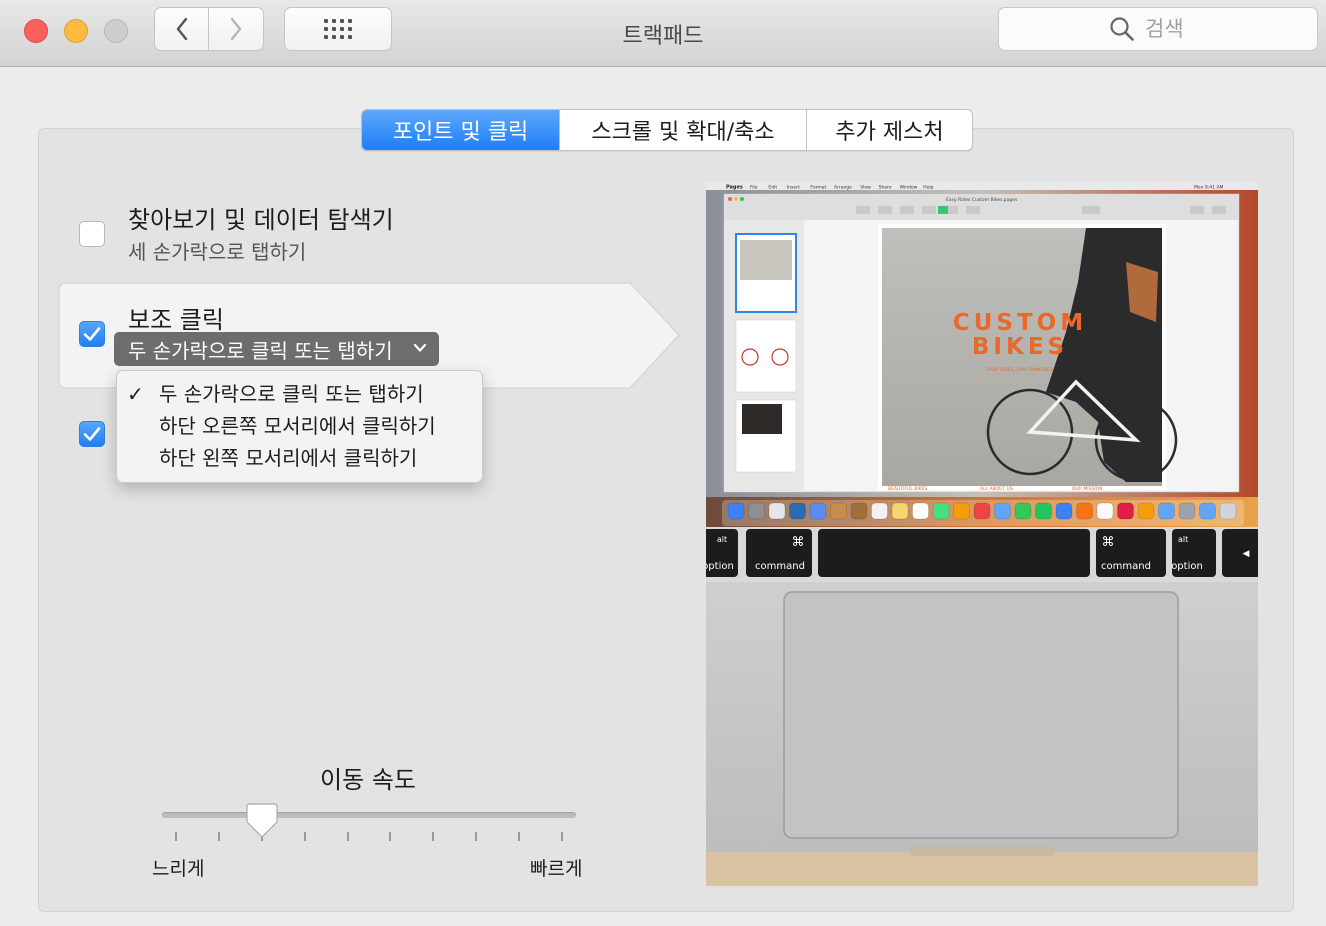  Describe the element at coordinates (369, 815) in the screenshot. I see `tracking-speed-track` at that location.